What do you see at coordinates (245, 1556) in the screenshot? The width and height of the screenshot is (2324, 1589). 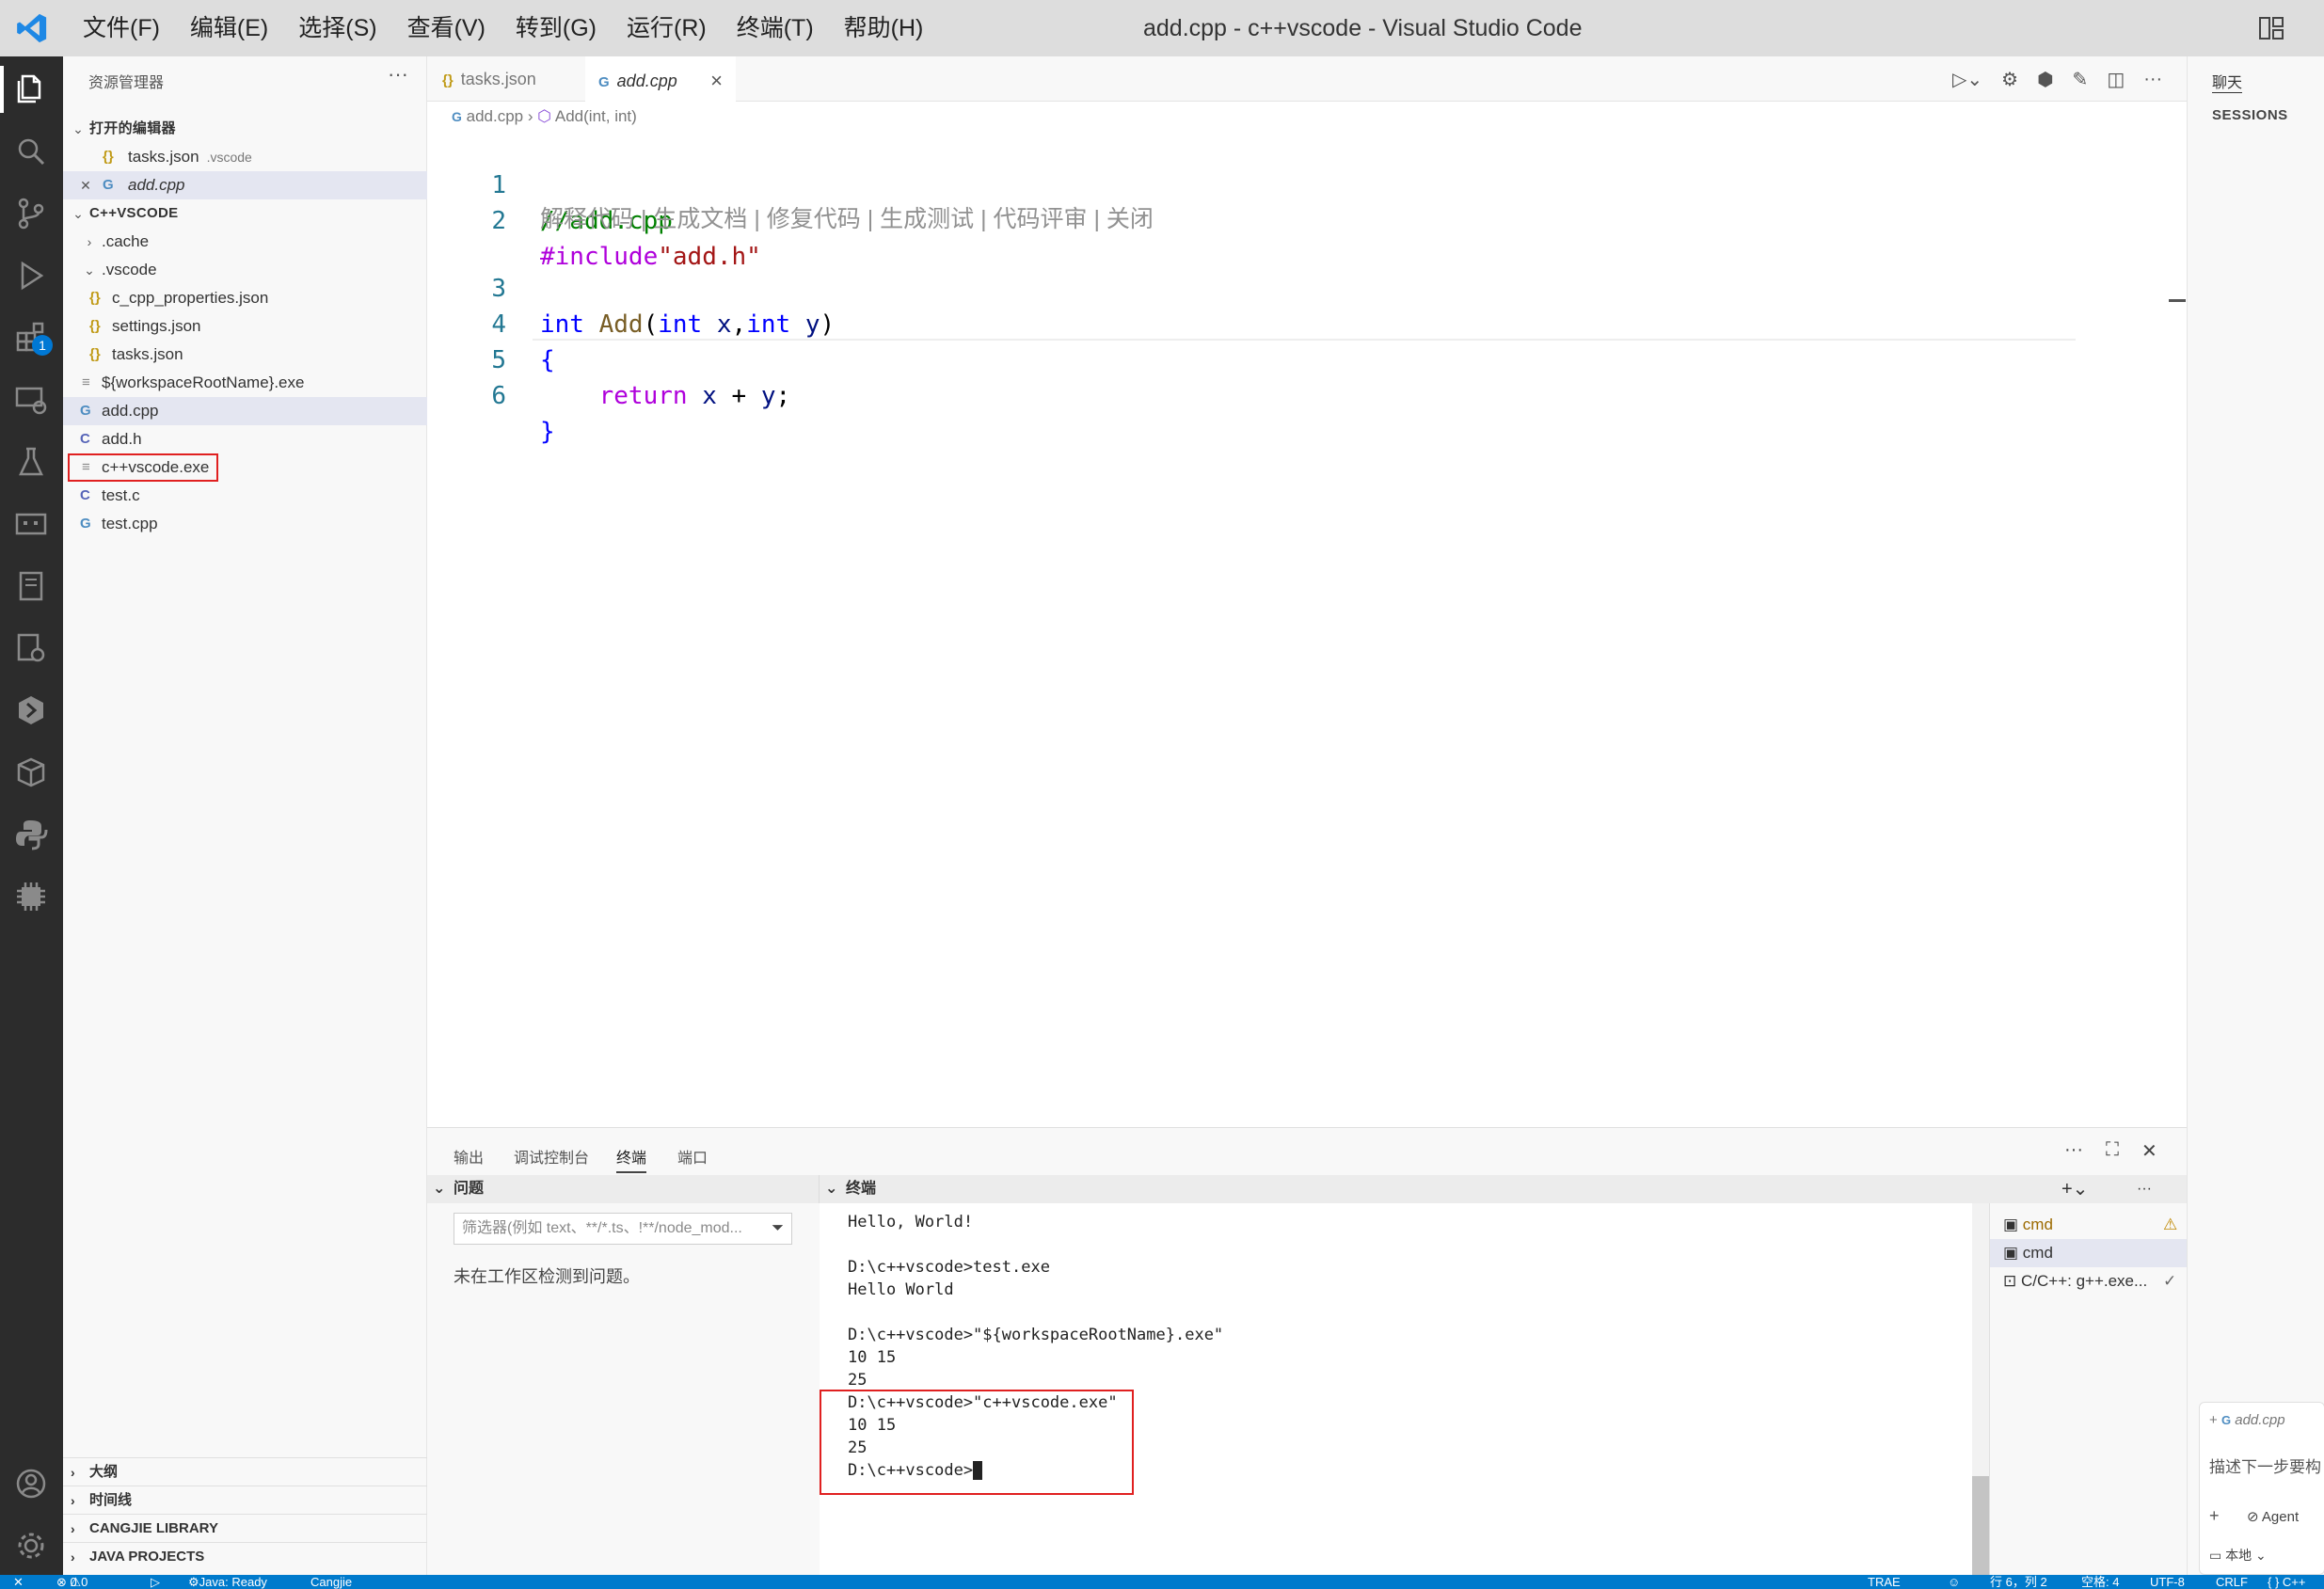 I see `java-projects-section: › JAVA PROJECTS` at bounding box center [245, 1556].